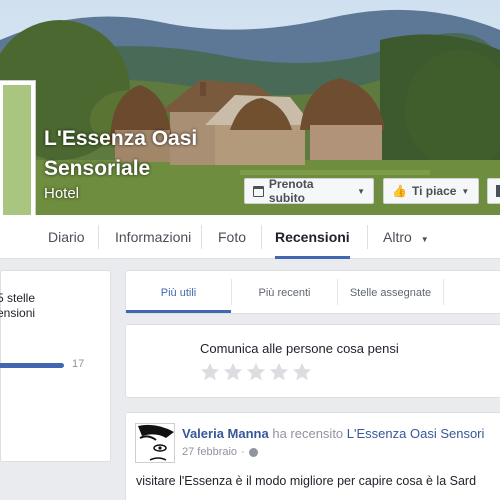  I want to click on review-author-link: Valeria Manna, so click(225, 433).